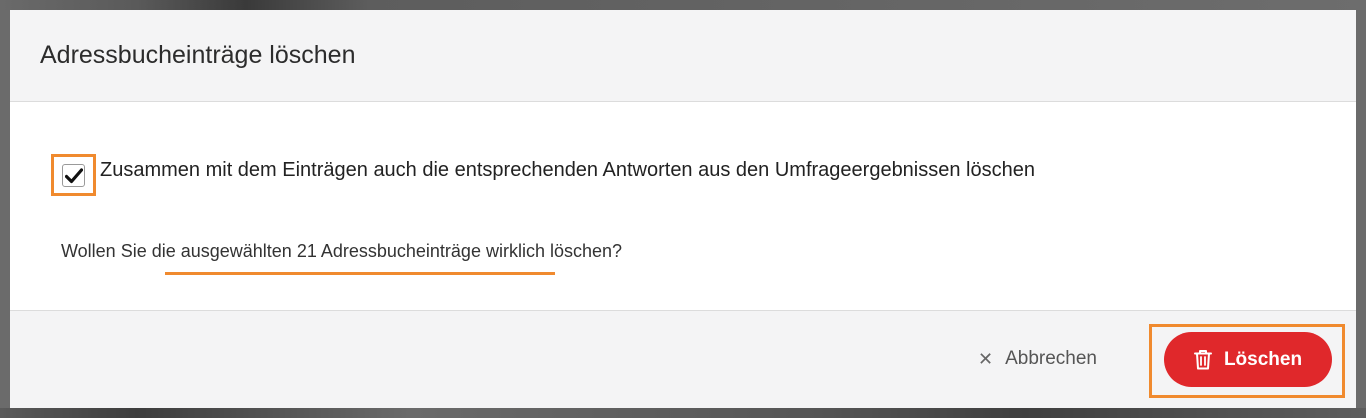  I want to click on trash-icon, so click(1202, 360).